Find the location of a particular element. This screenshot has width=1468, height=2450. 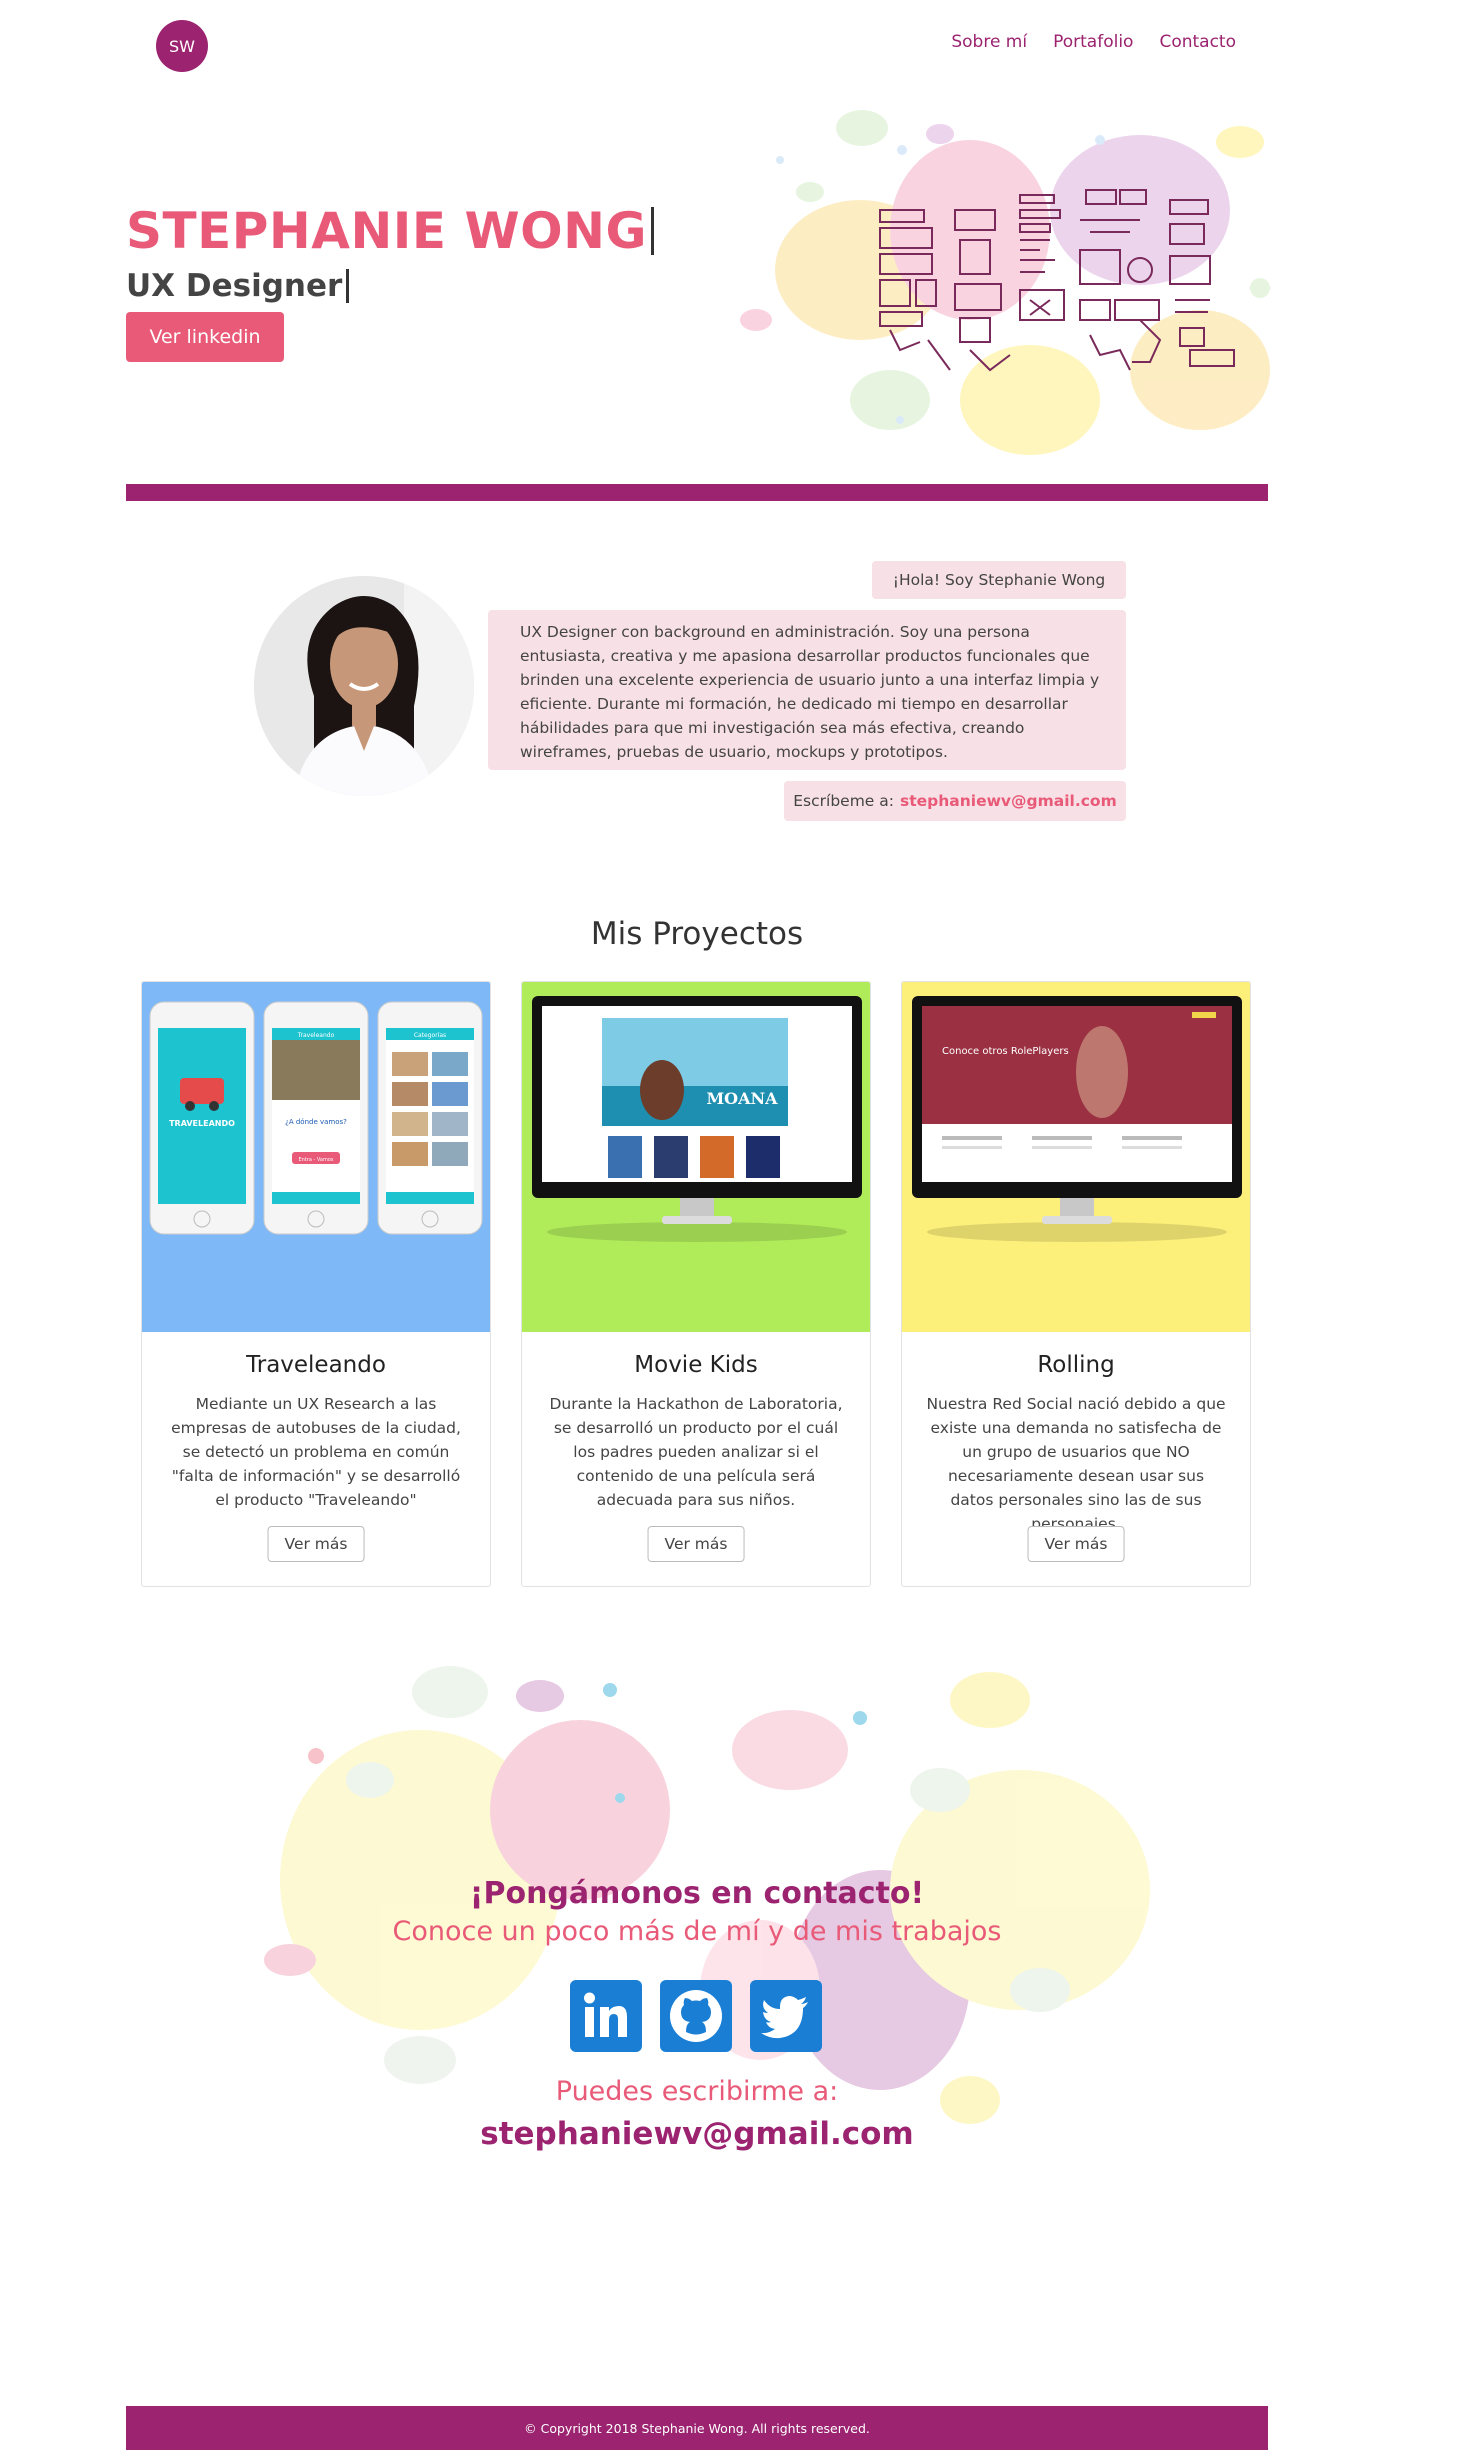

hero-name: STEPHANIE WONG is located at coordinates (390, 231).